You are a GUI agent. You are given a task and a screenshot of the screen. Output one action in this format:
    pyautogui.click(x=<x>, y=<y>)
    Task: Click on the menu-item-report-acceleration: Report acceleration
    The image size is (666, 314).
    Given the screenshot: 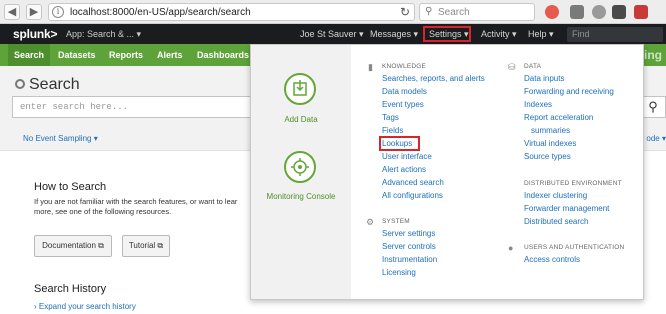 What is the action you would take?
    pyautogui.click(x=558, y=117)
    